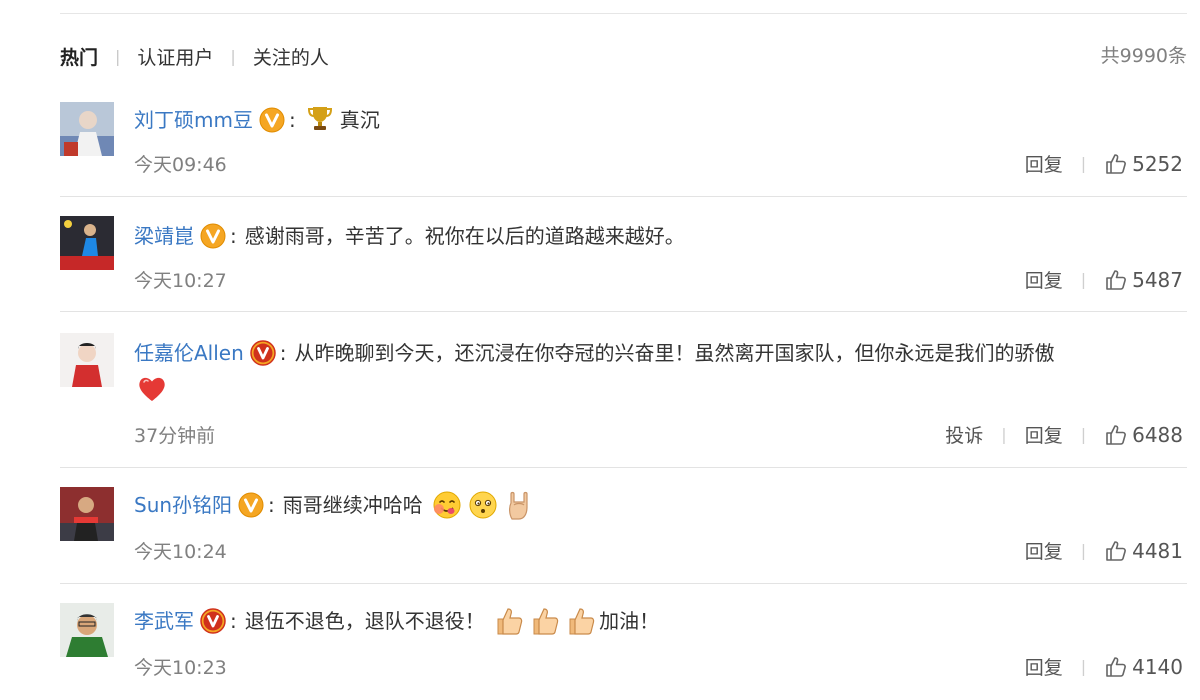 This screenshot has height=700, width=1200. What do you see at coordinates (1157, 434) in the screenshot?
I see `like-count: 6488` at bounding box center [1157, 434].